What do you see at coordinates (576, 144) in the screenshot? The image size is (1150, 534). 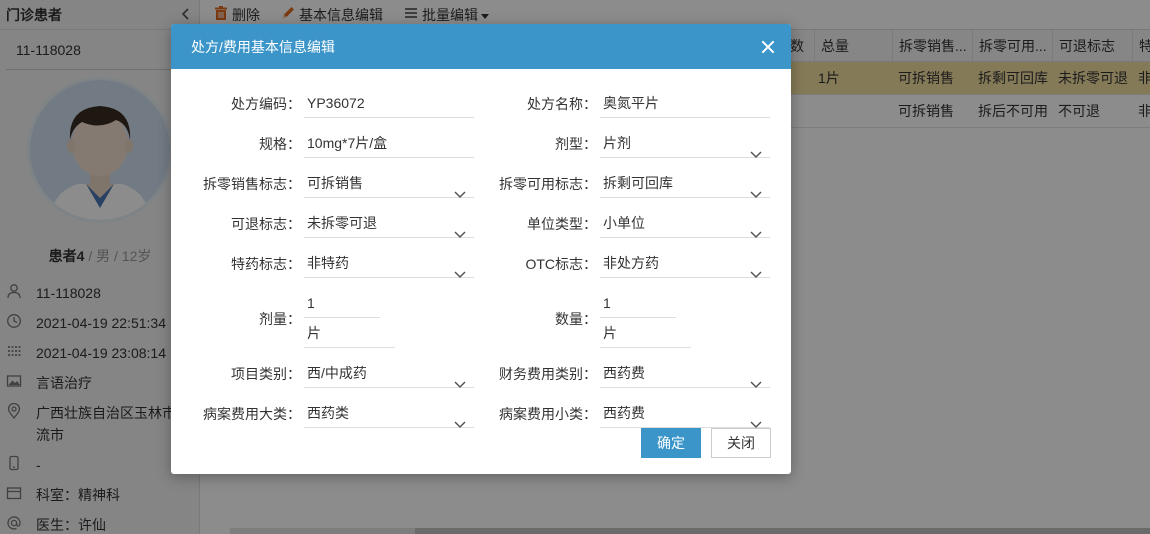 I see `form-label: 剂型：` at bounding box center [576, 144].